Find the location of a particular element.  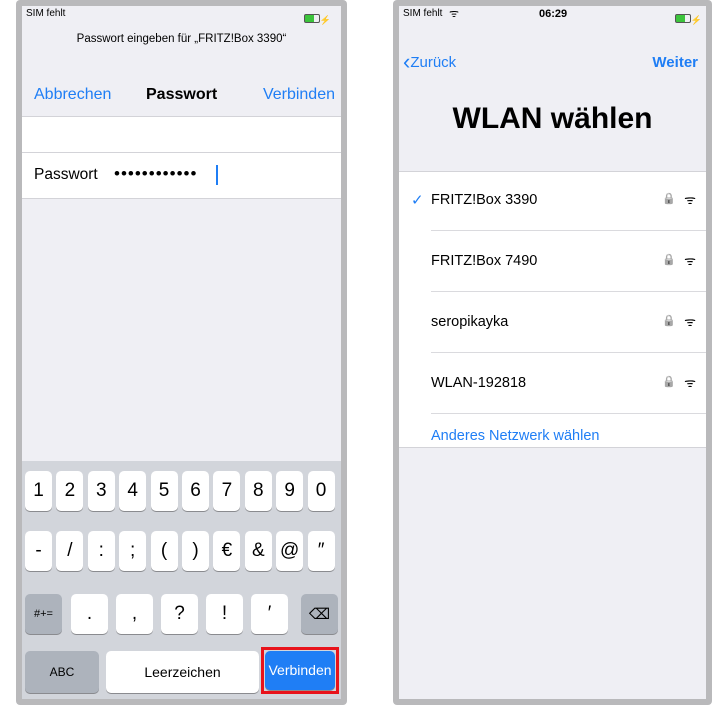

key-1: - is located at coordinates (38, 551).